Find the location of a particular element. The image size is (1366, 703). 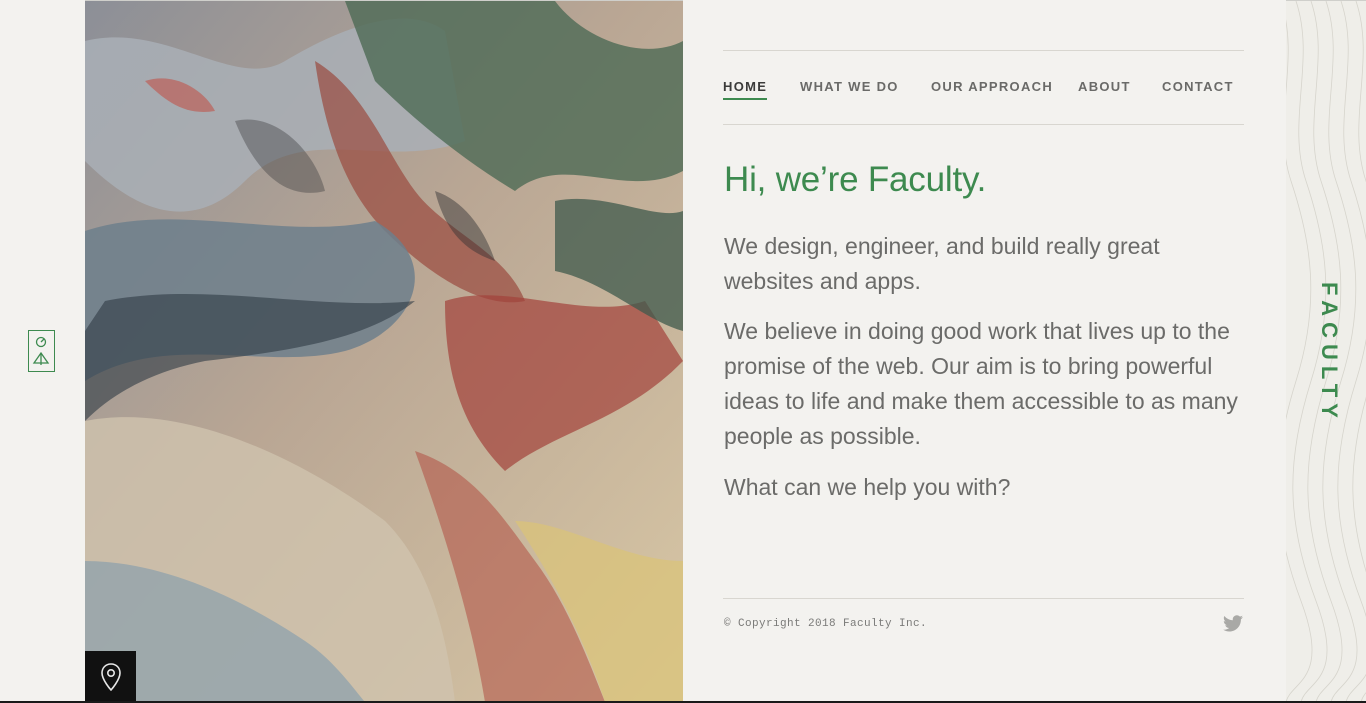

twitter-icon is located at coordinates (1233, 626).